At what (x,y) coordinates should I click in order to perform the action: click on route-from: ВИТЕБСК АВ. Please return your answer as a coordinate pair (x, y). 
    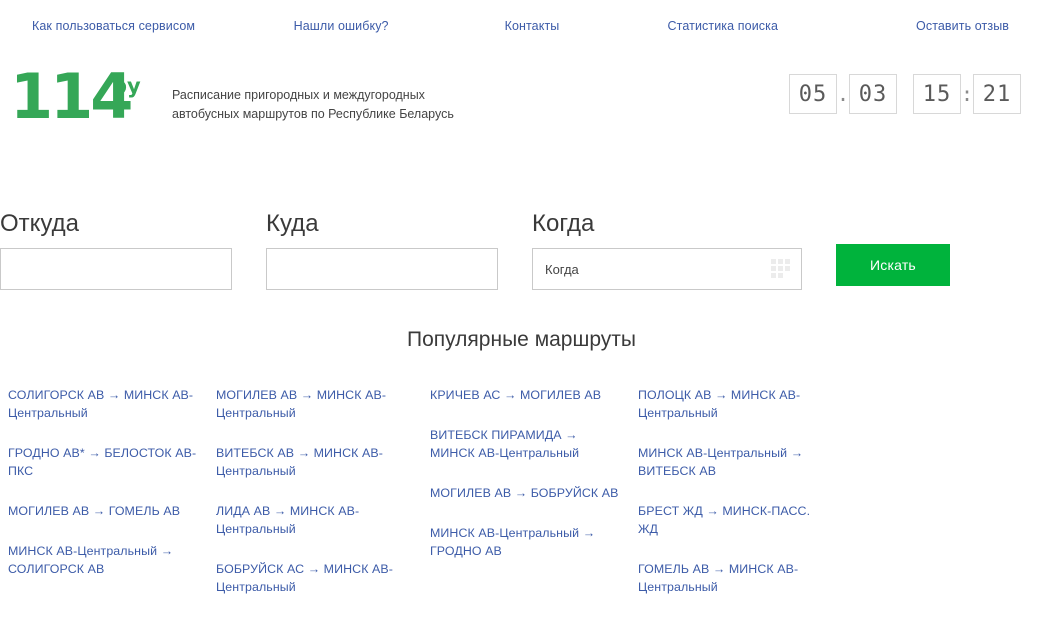
    Looking at the image, I should click on (255, 453).